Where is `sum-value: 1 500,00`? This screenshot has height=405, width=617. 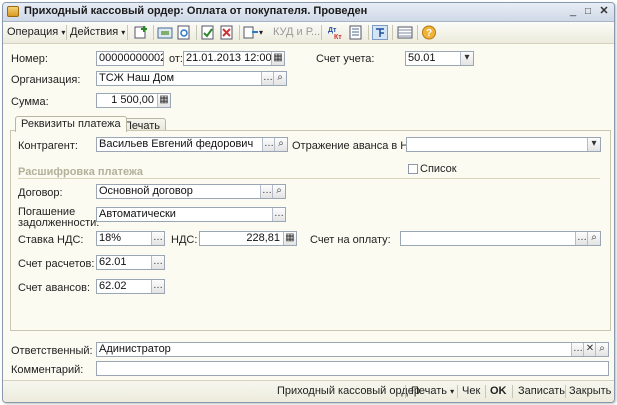
sum-value: 1 500,00 is located at coordinates (132, 100).